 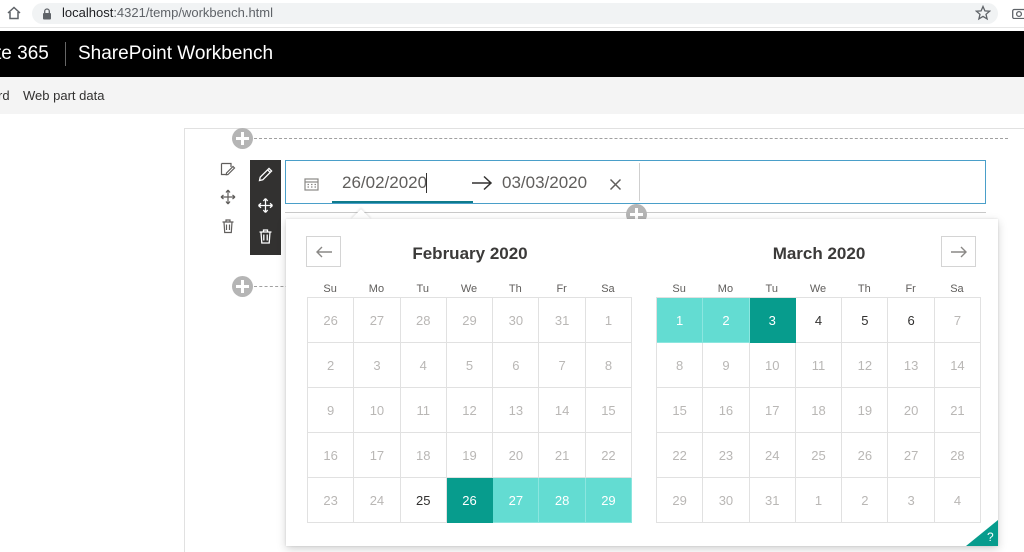 I want to click on url-text: localhost:4321/temp/workbench.html, so click(x=167, y=12).